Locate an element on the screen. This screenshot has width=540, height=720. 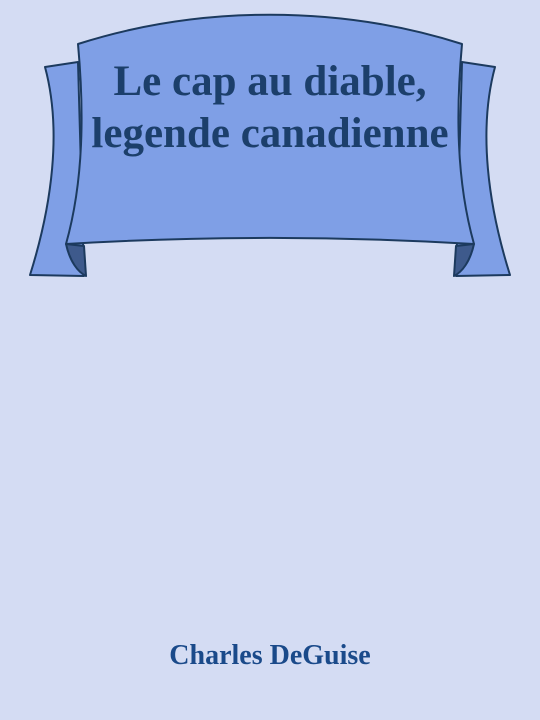
book-author: Charles DeGuise is located at coordinates (270, 655).